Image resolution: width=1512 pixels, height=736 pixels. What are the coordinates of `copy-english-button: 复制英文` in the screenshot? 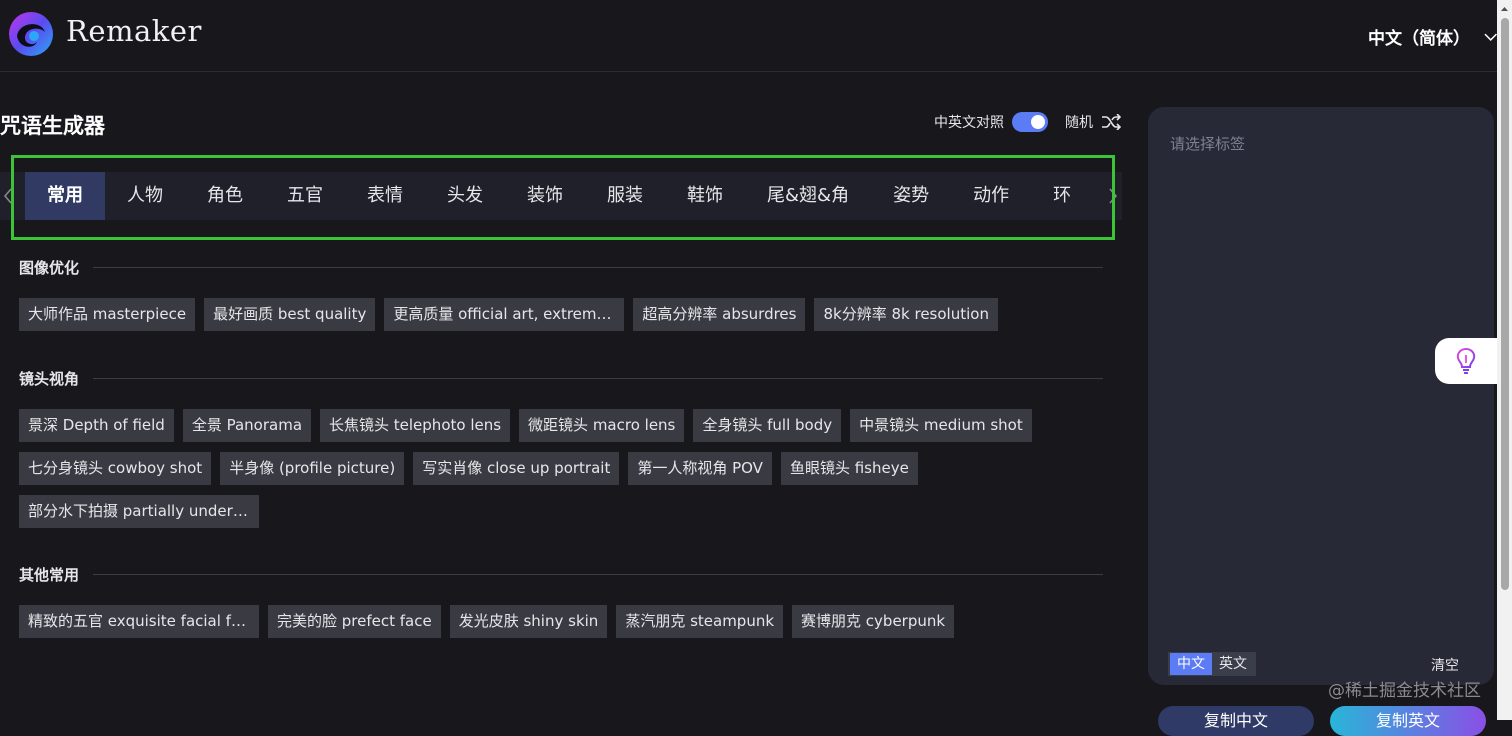 It's located at (1408, 721).